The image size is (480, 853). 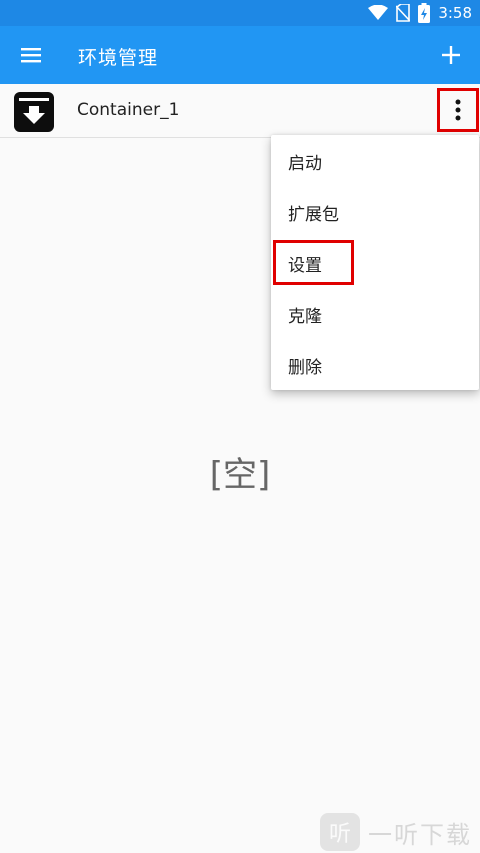 What do you see at coordinates (375, 211) in the screenshot?
I see `menu-item-extension-pack: 扩展包` at bounding box center [375, 211].